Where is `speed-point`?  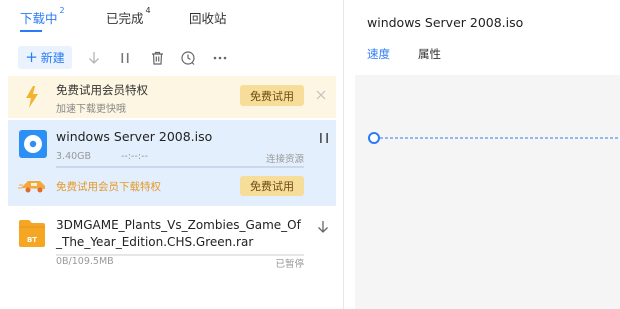 speed-point is located at coordinates (374, 138).